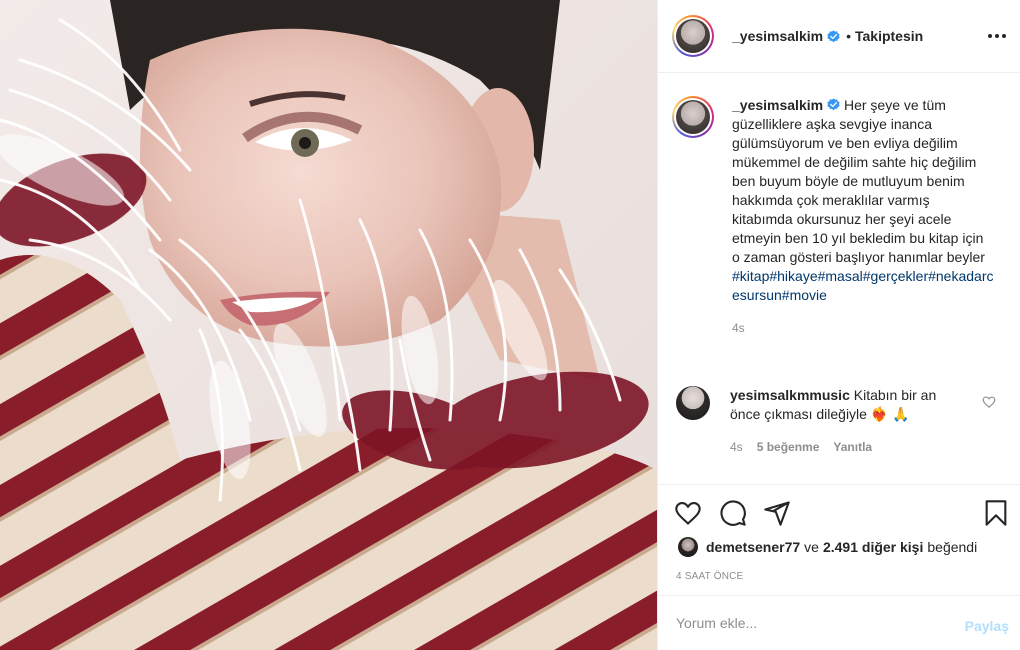 This screenshot has width=1020, height=650. What do you see at coordinates (989, 402) in the screenshot?
I see `comment-like-heart-icon` at bounding box center [989, 402].